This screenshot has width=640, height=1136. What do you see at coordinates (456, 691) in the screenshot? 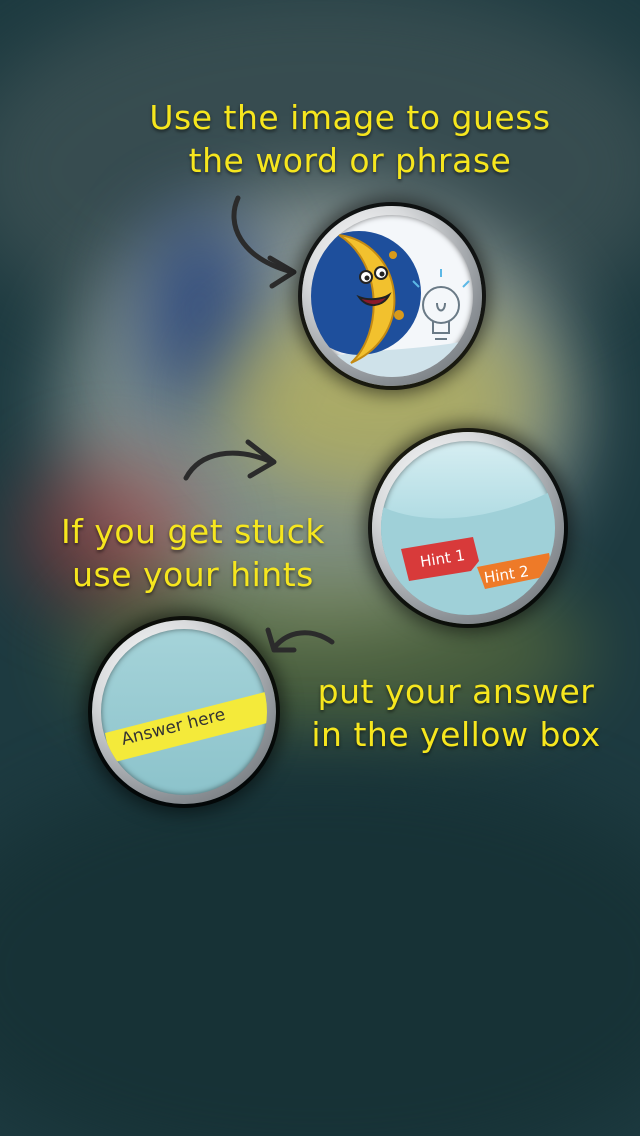
I see `step3-line1: put your answer` at bounding box center [456, 691].